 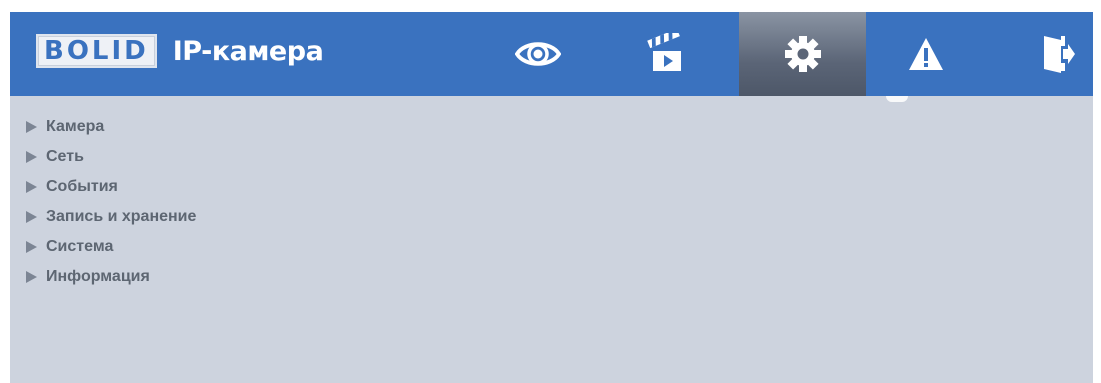 I want to click on clapperboard-icon, so click(x=664, y=52).